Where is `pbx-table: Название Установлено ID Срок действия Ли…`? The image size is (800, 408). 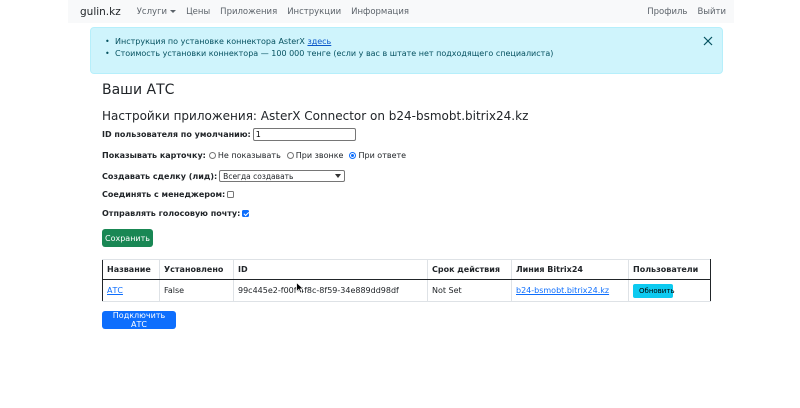
pbx-table: Название Установлено ID Срок действия Ли… is located at coordinates (406, 280).